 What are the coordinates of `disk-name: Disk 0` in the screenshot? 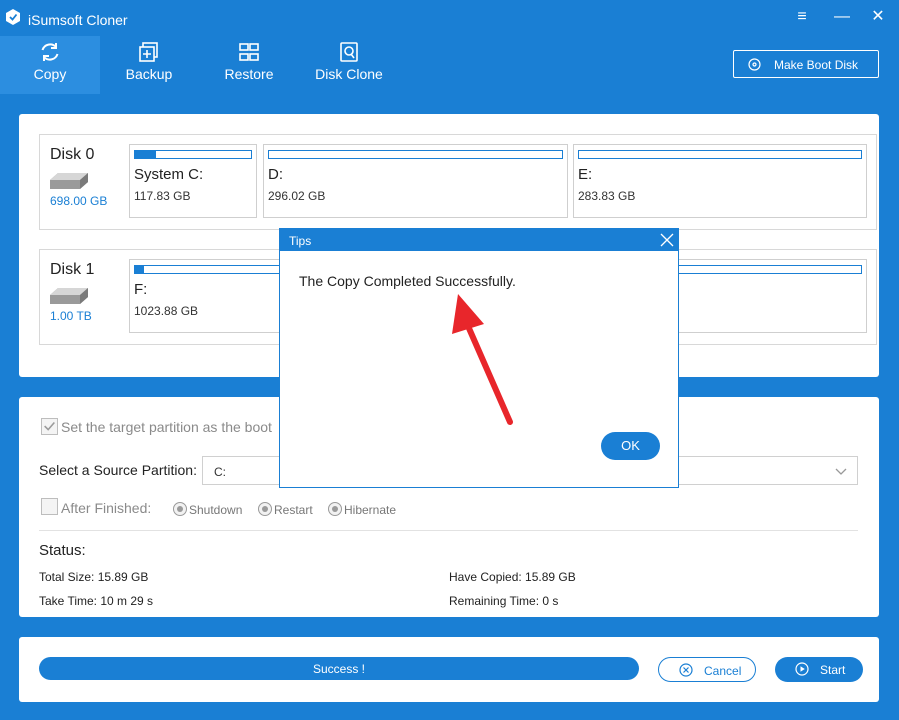 It's located at (72, 154).